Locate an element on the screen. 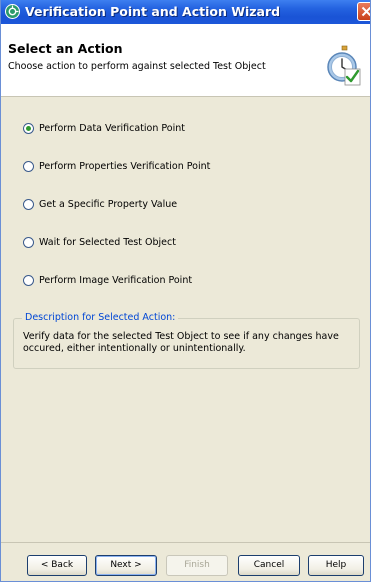 The width and height of the screenshot is (371, 582). close-button is located at coordinates (363, 11).